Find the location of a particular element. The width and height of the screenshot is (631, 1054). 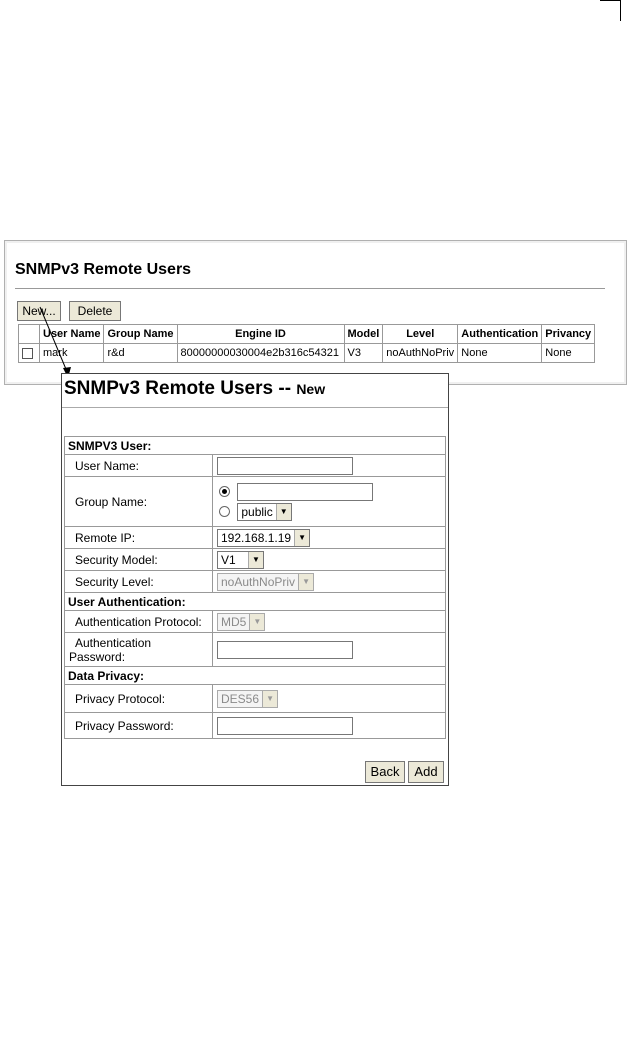

section-user-authentication: User Authentication: is located at coordinates (255, 601).